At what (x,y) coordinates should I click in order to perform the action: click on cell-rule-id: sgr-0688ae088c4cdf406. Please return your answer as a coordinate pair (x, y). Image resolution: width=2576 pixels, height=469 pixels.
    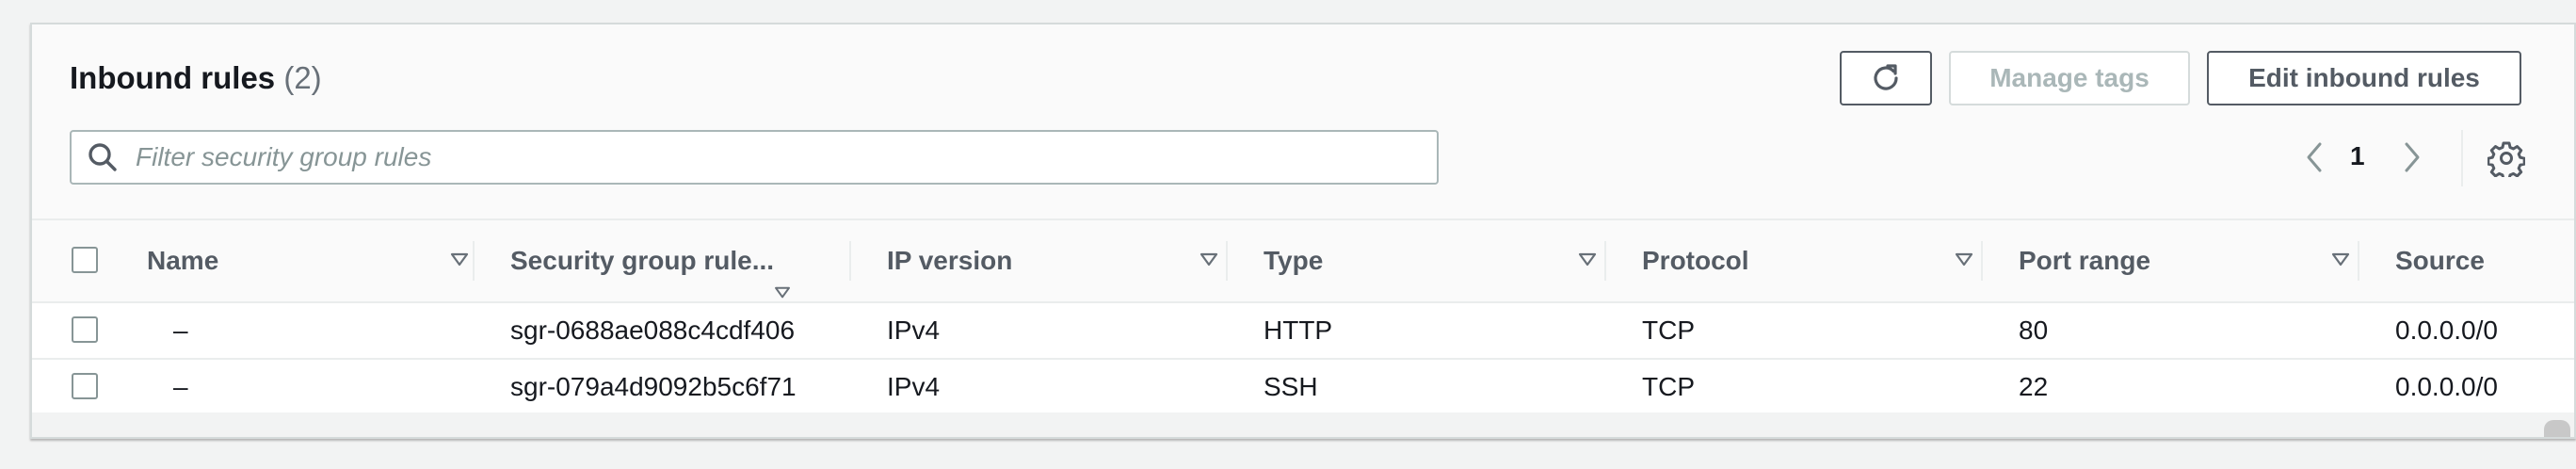
    Looking at the image, I should click on (653, 330).